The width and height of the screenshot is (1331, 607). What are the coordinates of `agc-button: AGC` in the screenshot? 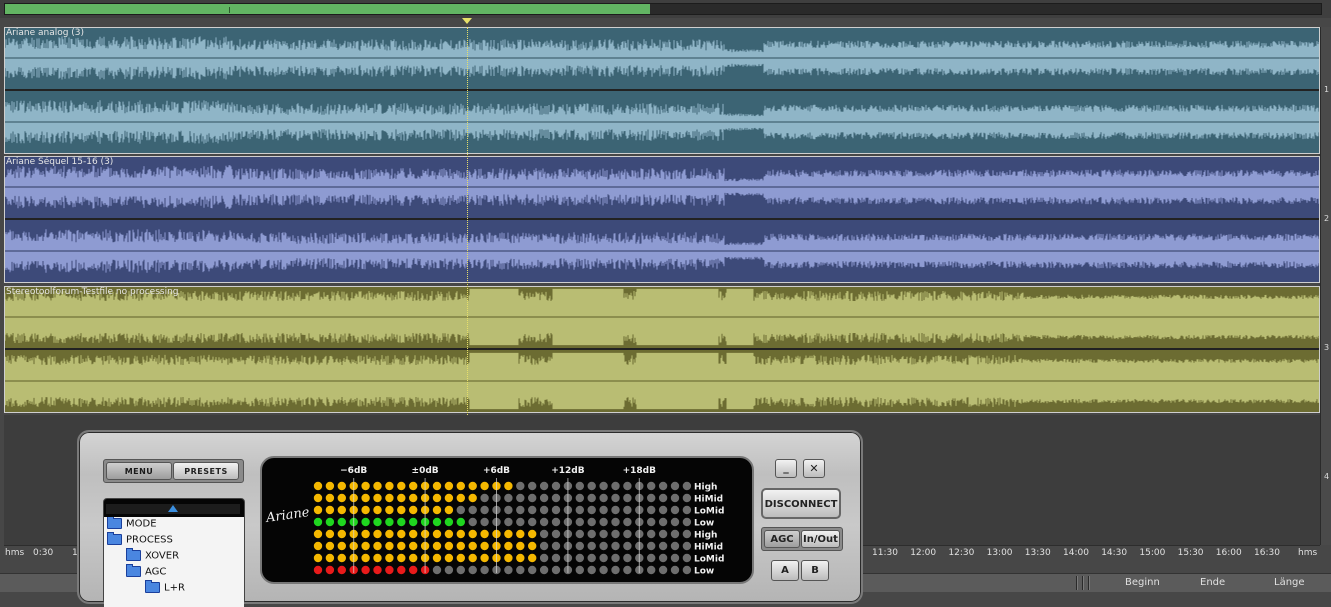 It's located at (782, 539).